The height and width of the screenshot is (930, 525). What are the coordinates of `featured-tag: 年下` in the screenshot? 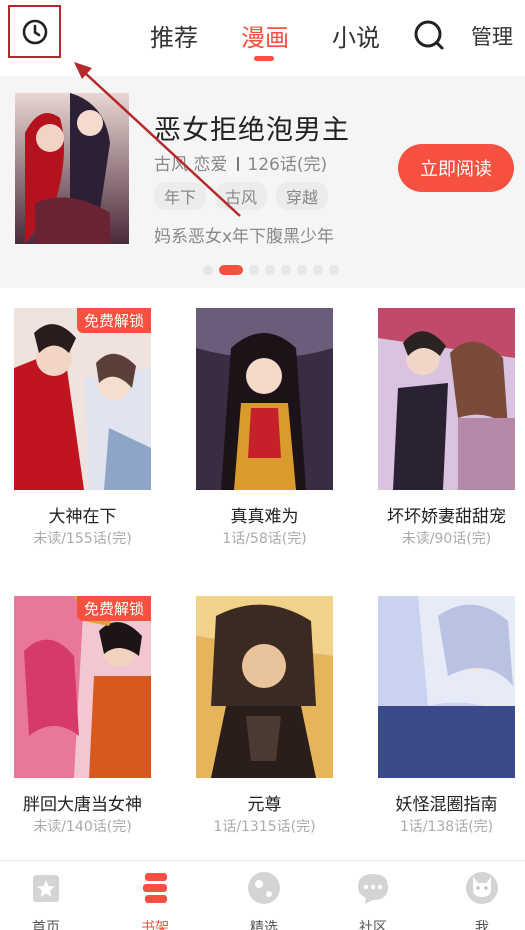 It's located at (180, 196).